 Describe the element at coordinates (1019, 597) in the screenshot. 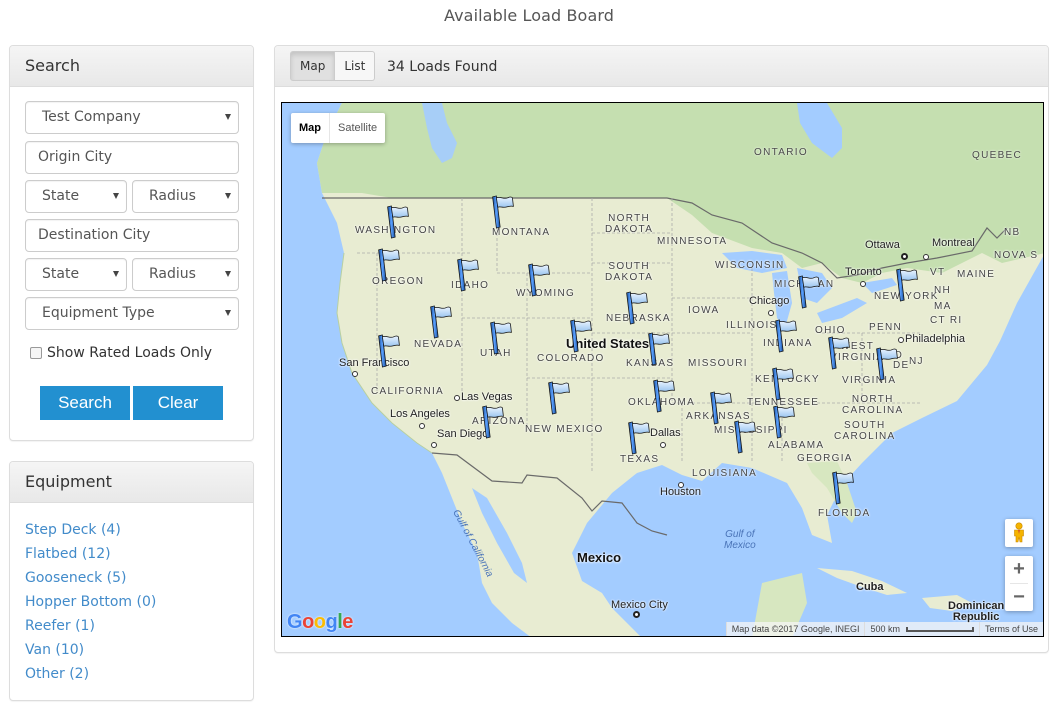

I see `zoom-out-button: −` at that location.